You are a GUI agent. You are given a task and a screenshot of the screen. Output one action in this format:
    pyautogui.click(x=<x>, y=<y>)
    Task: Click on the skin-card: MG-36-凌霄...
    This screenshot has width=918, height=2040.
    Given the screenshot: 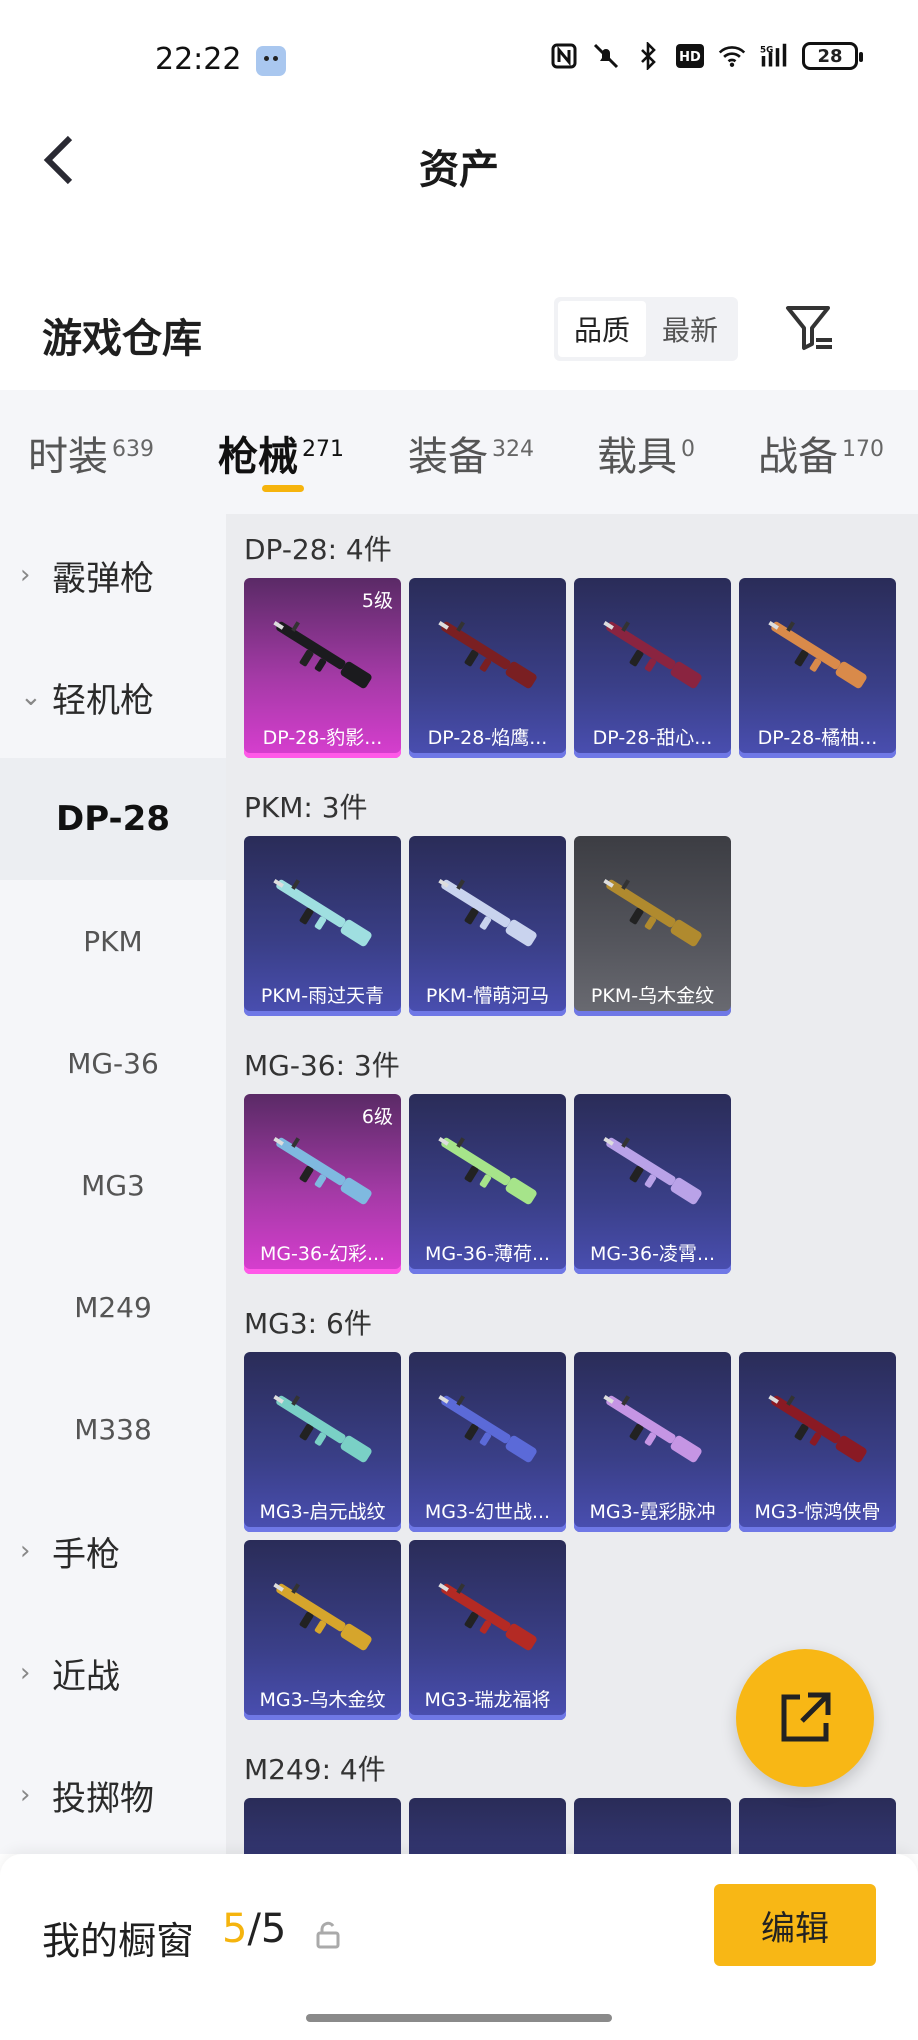 What is the action you would take?
    pyautogui.click(x=652, y=1184)
    